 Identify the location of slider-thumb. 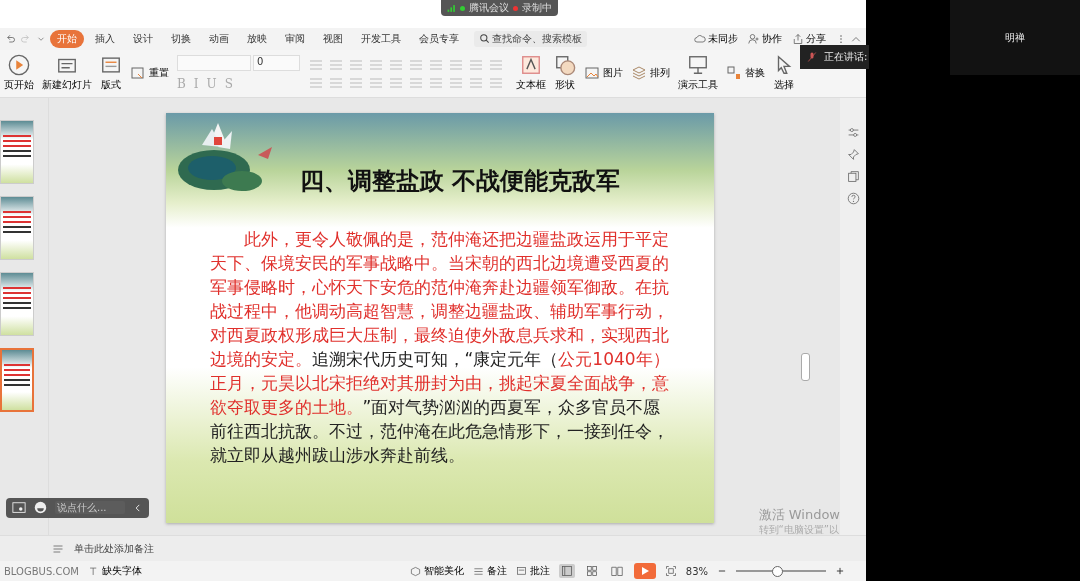
(777, 572).